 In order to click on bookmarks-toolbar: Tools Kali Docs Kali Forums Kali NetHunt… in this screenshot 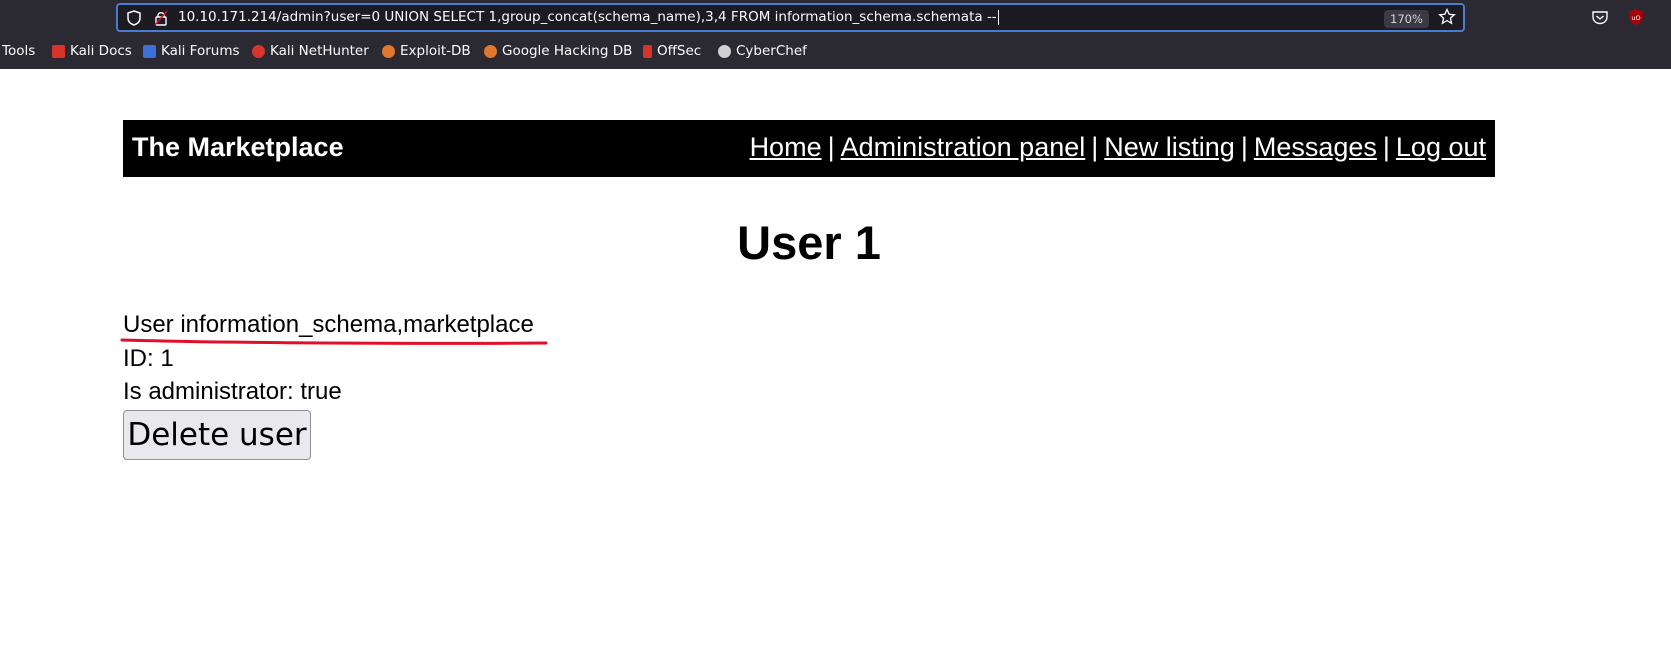, I will do `click(835, 52)`.